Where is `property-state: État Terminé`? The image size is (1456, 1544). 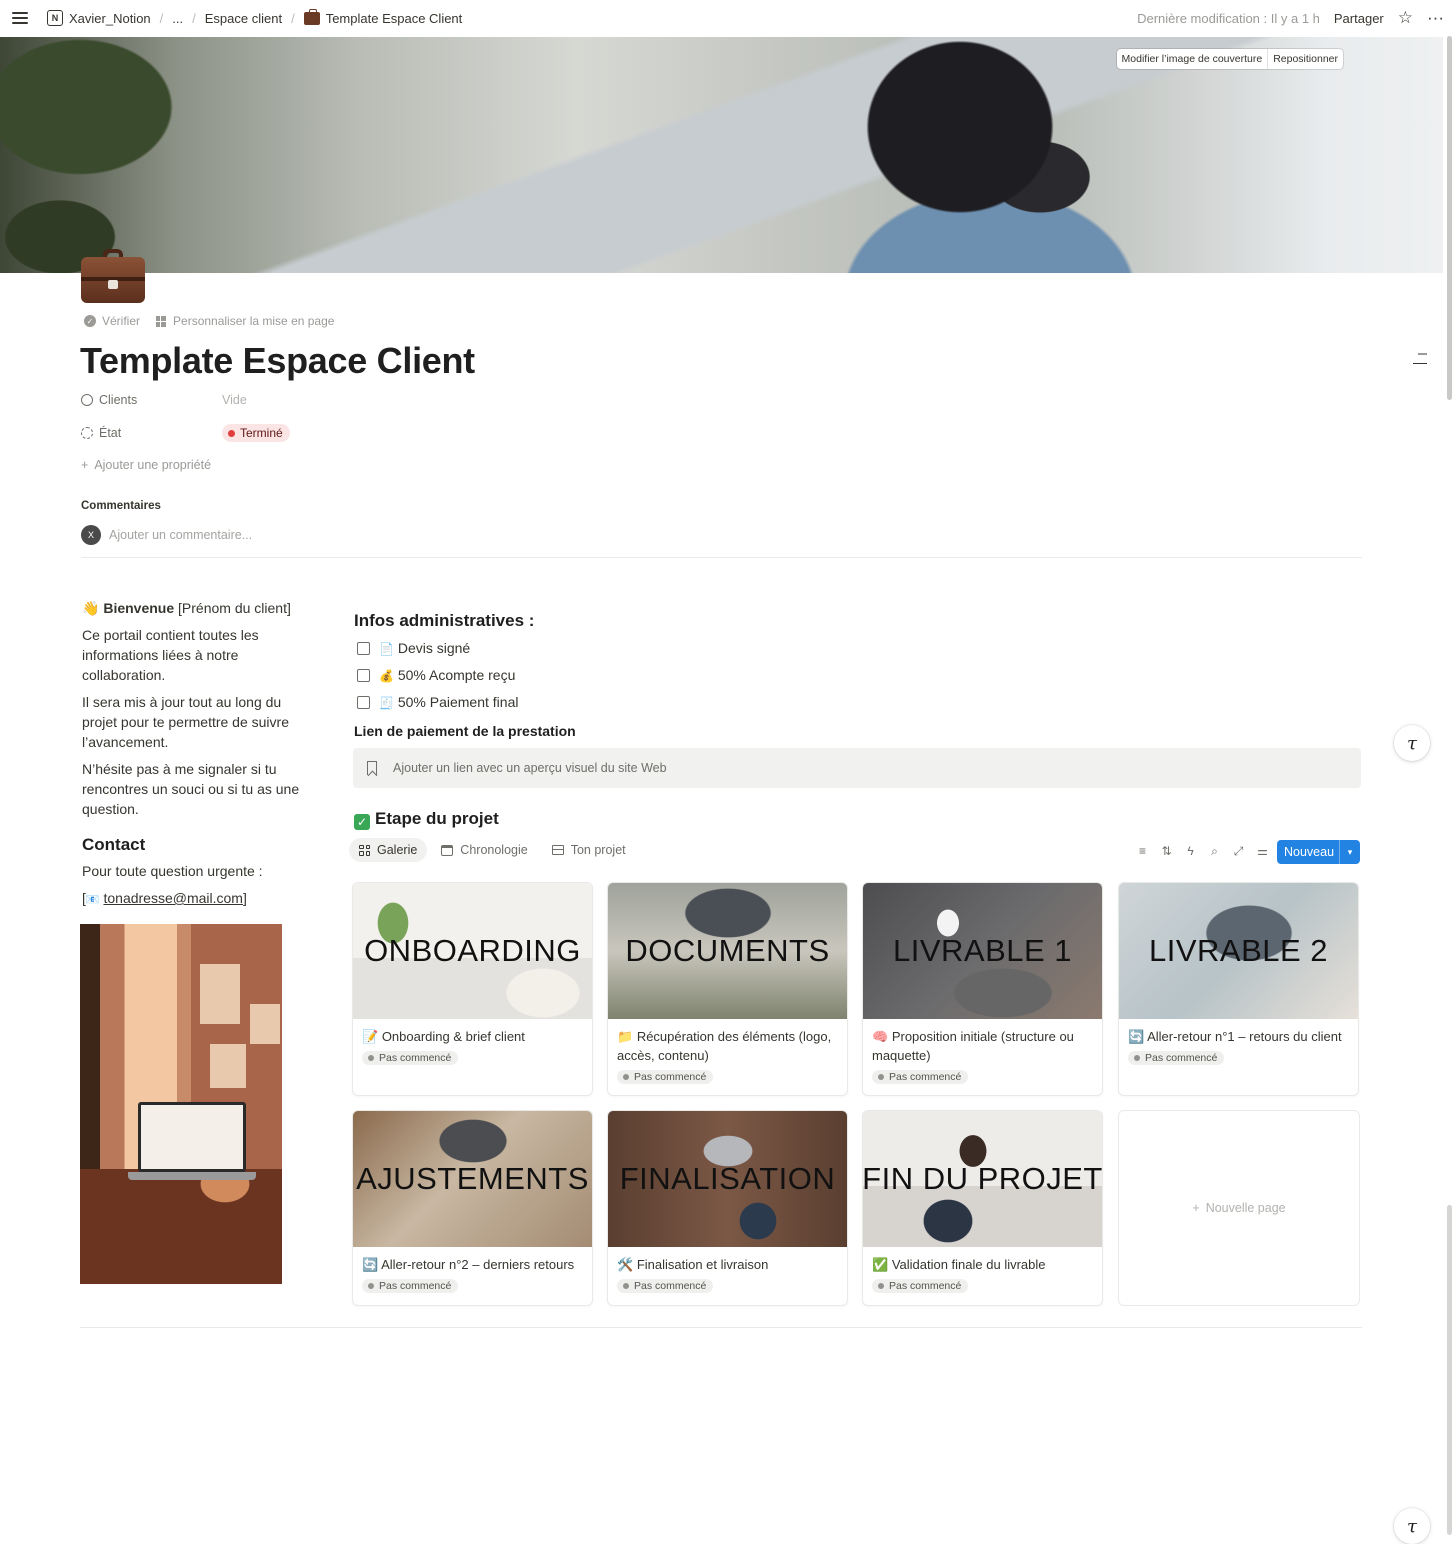 property-state: État Terminé is located at coordinates (185, 433).